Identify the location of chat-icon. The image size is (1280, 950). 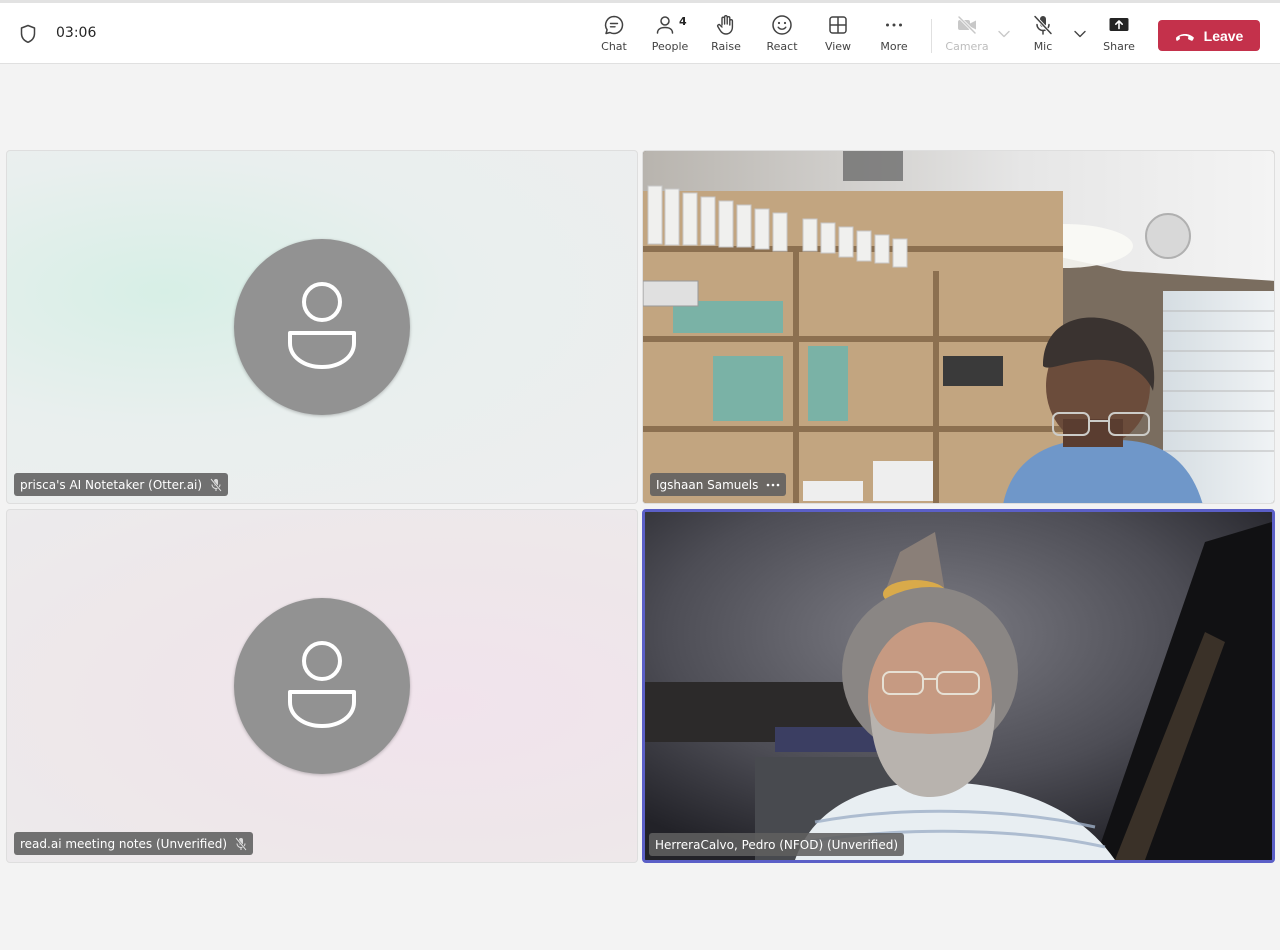
(614, 25).